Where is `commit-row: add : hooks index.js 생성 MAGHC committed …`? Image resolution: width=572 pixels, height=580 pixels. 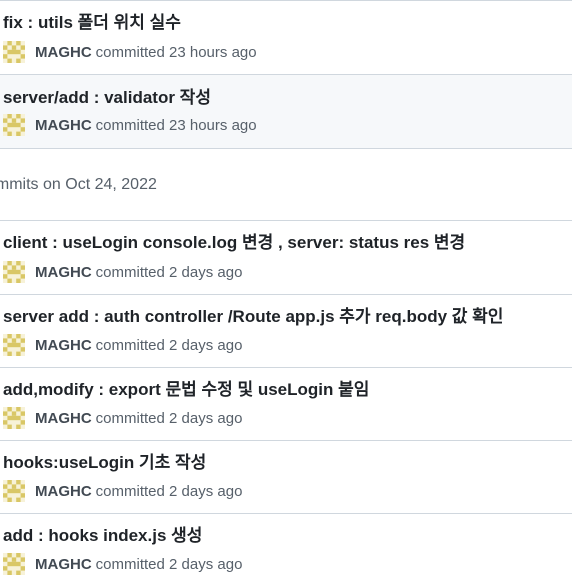
commit-row: add : hooks index.js 생성 MAGHC committed … is located at coordinates (286, 547).